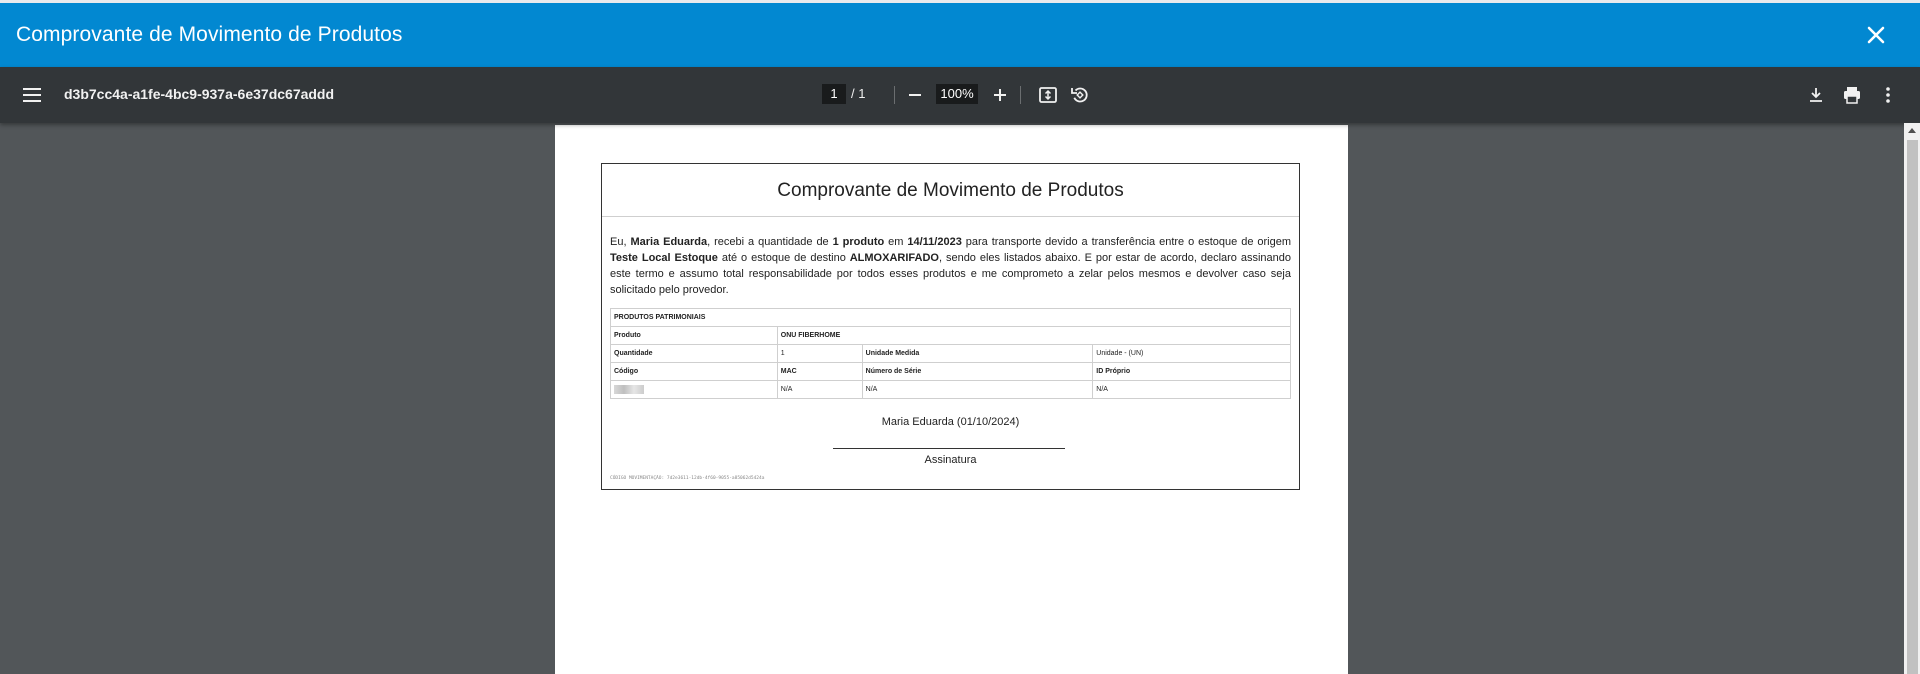 Image resolution: width=1920 pixels, height=674 pixels. Describe the element at coordinates (896, 242) in the screenshot. I see `paragraph-text: em` at that location.